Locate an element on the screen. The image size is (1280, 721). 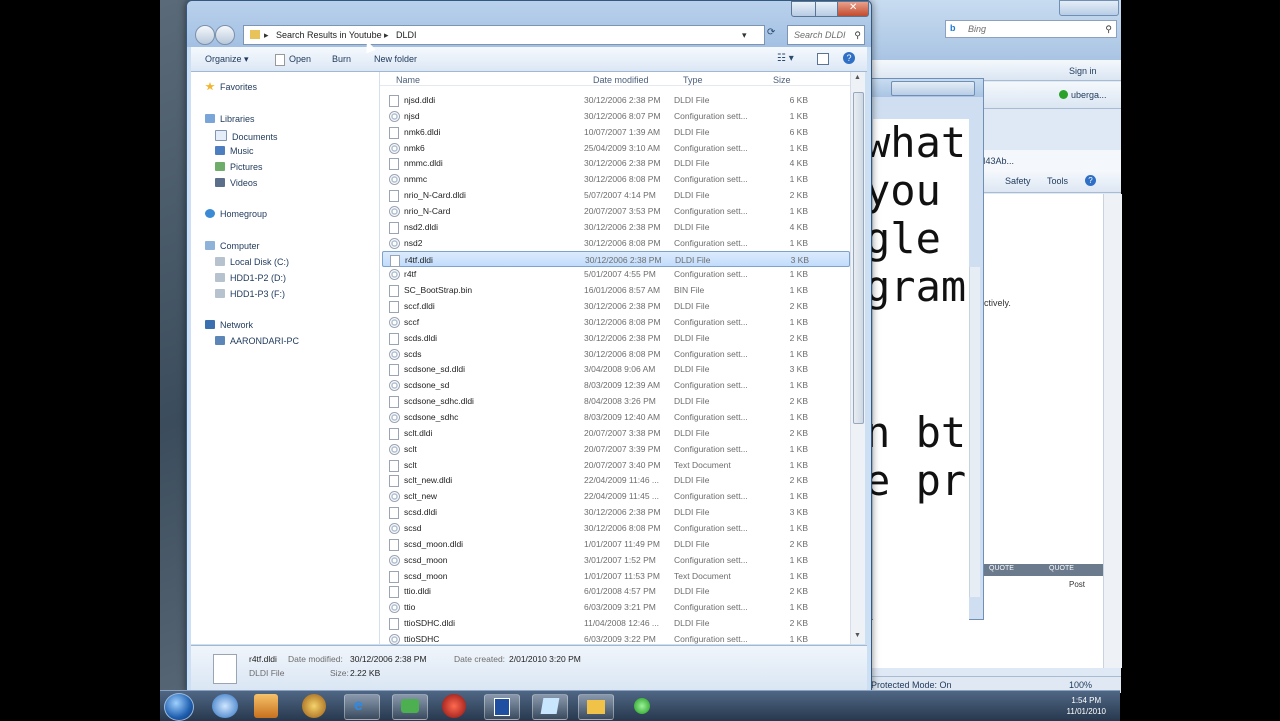
warcraft-icon is located at coordinates (314, 706).